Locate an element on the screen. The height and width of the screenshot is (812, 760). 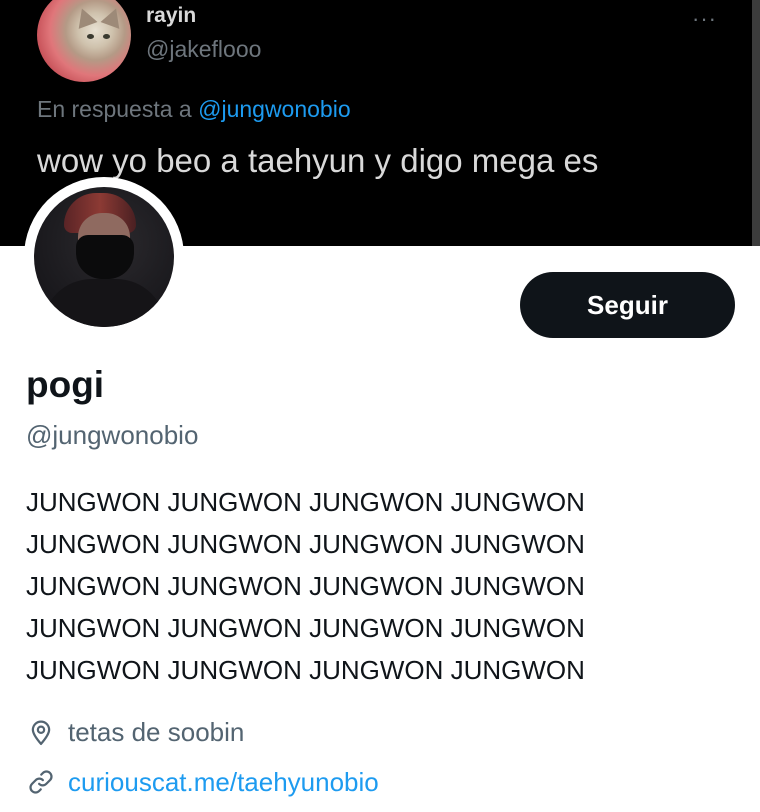
profile-location: tetas de soobin is located at coordinates (135, 732).